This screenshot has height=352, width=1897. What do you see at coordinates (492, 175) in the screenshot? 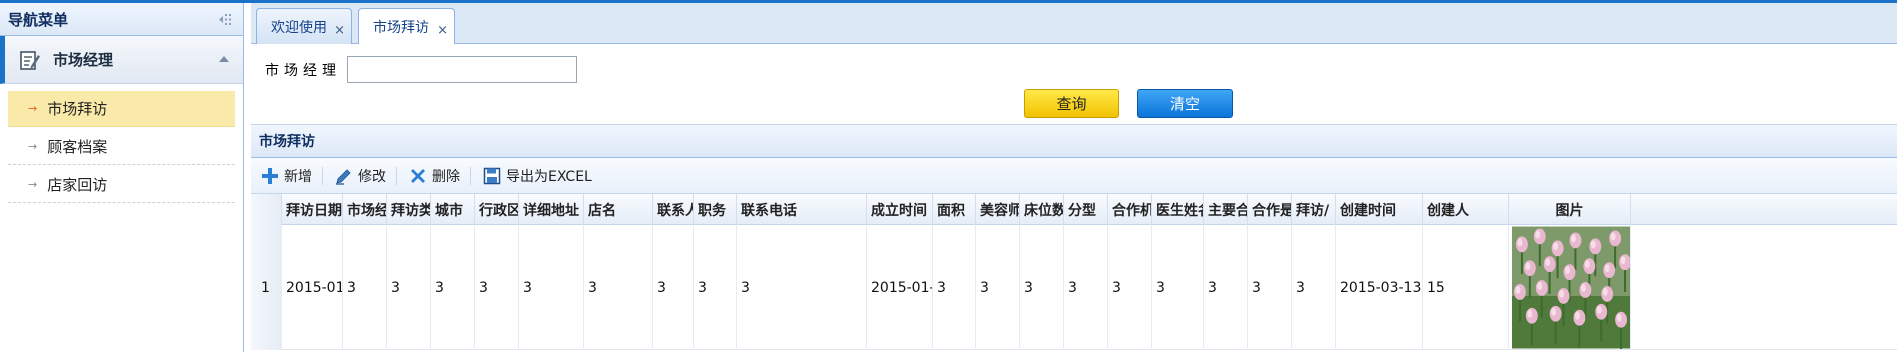
I see `save-disk-icon` at bounding box center [492, 175].